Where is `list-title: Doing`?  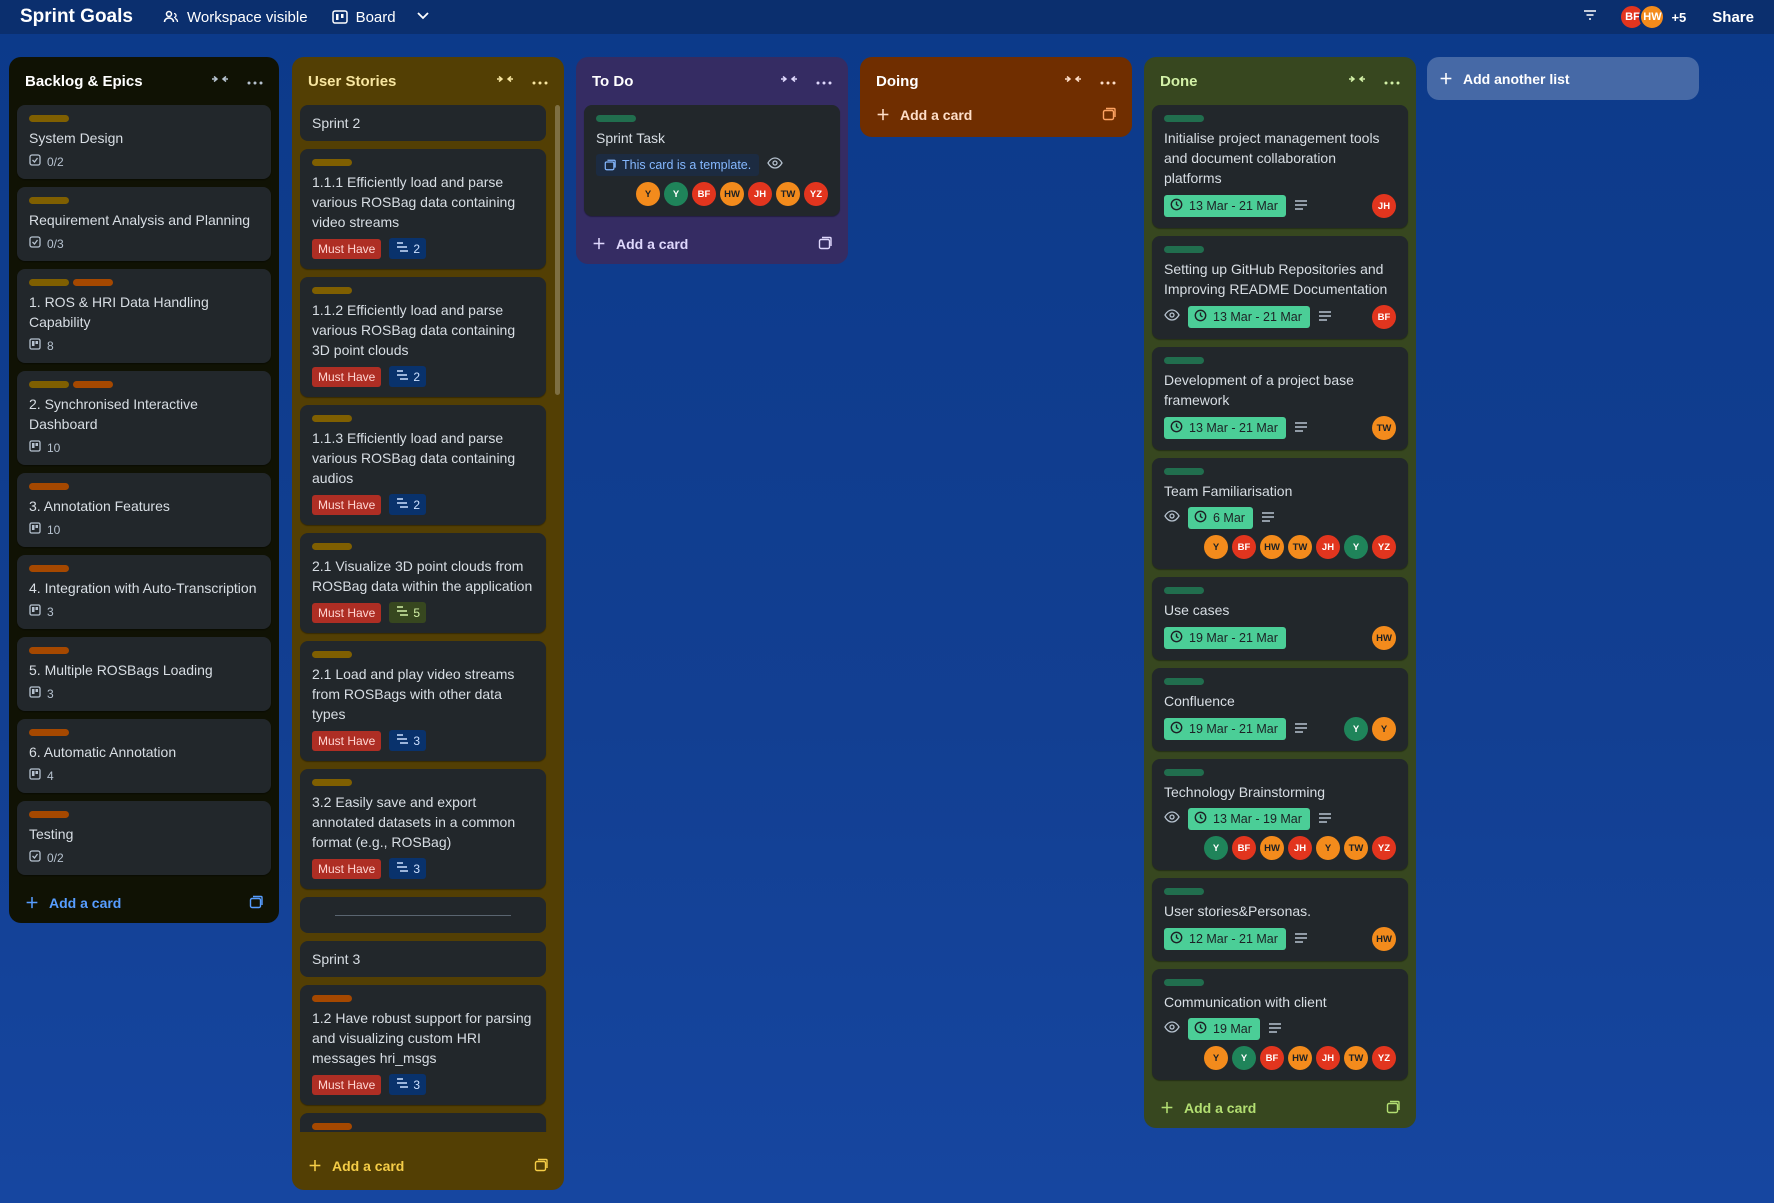
list-title: Doing is located at coordinates (897, 81).